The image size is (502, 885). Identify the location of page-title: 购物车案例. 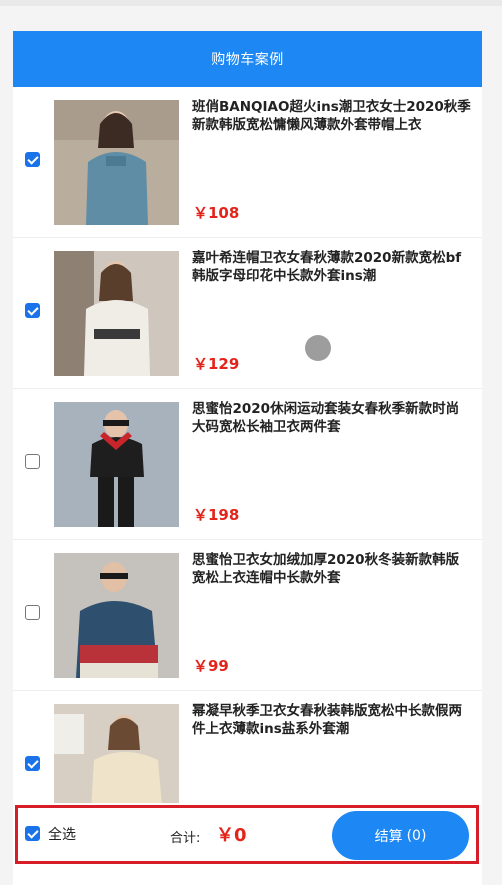
(247, 60).